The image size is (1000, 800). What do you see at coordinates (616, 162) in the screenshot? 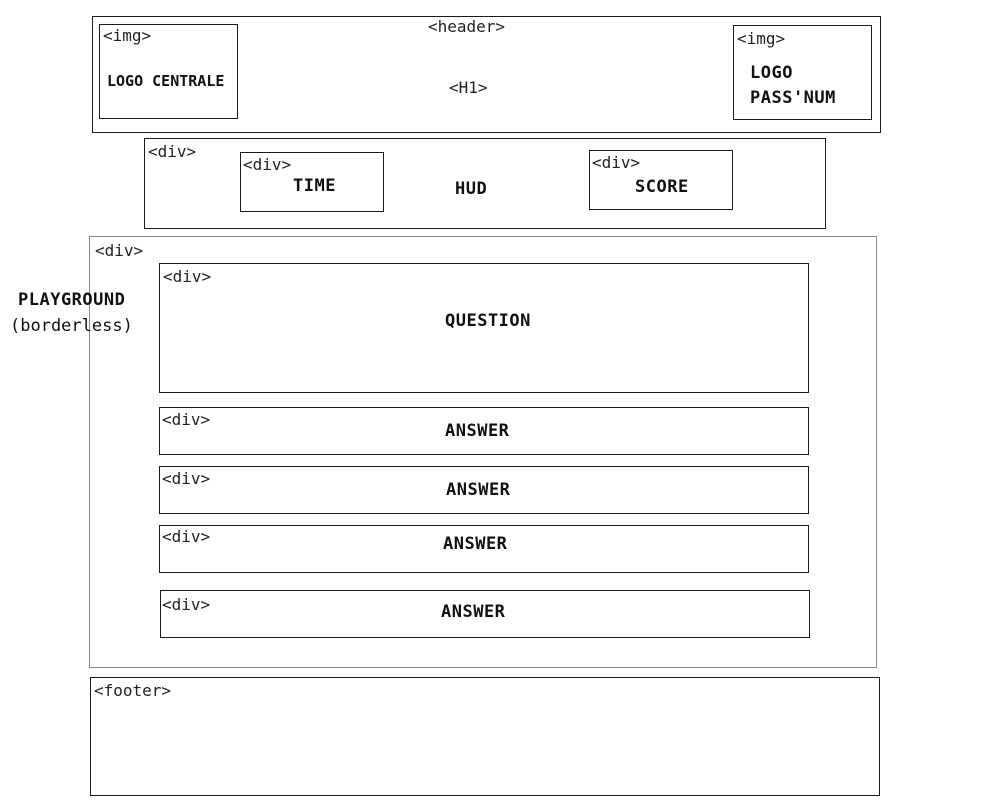
I see `score-div-tag: <div>` at bounding box center [616, 162].